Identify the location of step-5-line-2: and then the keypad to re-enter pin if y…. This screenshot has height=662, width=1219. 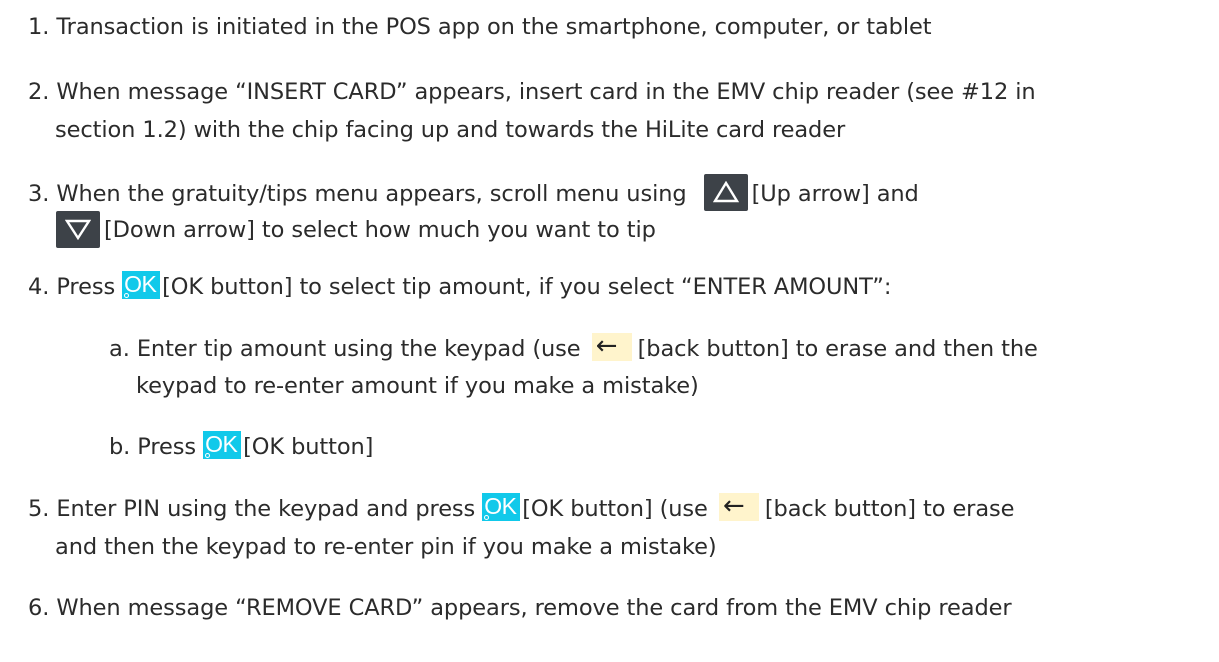
(386, 547).